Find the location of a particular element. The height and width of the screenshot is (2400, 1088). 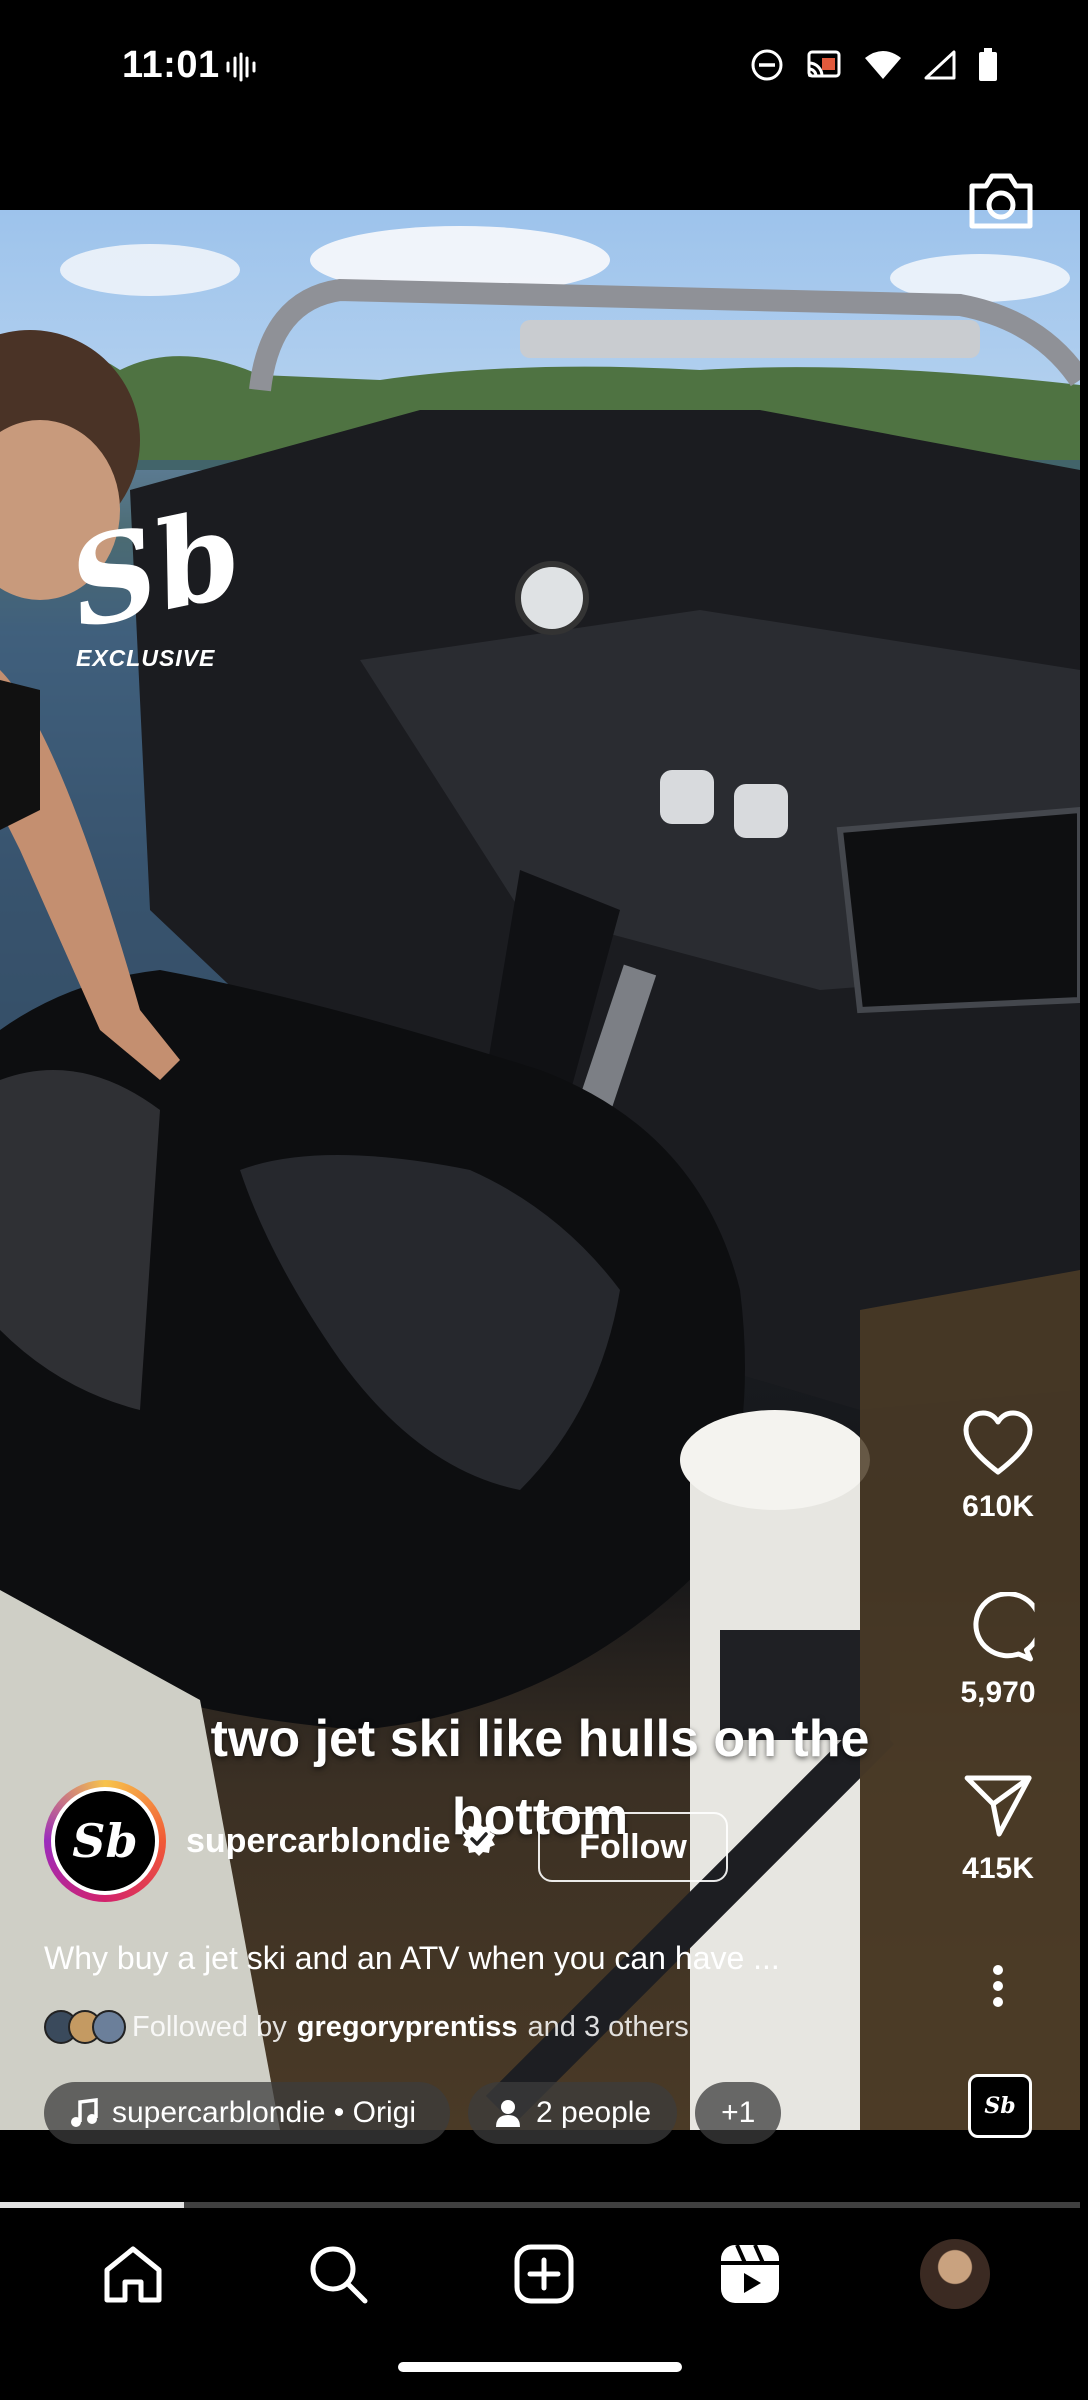

heart-icon is located at coordinates (998, 1442).